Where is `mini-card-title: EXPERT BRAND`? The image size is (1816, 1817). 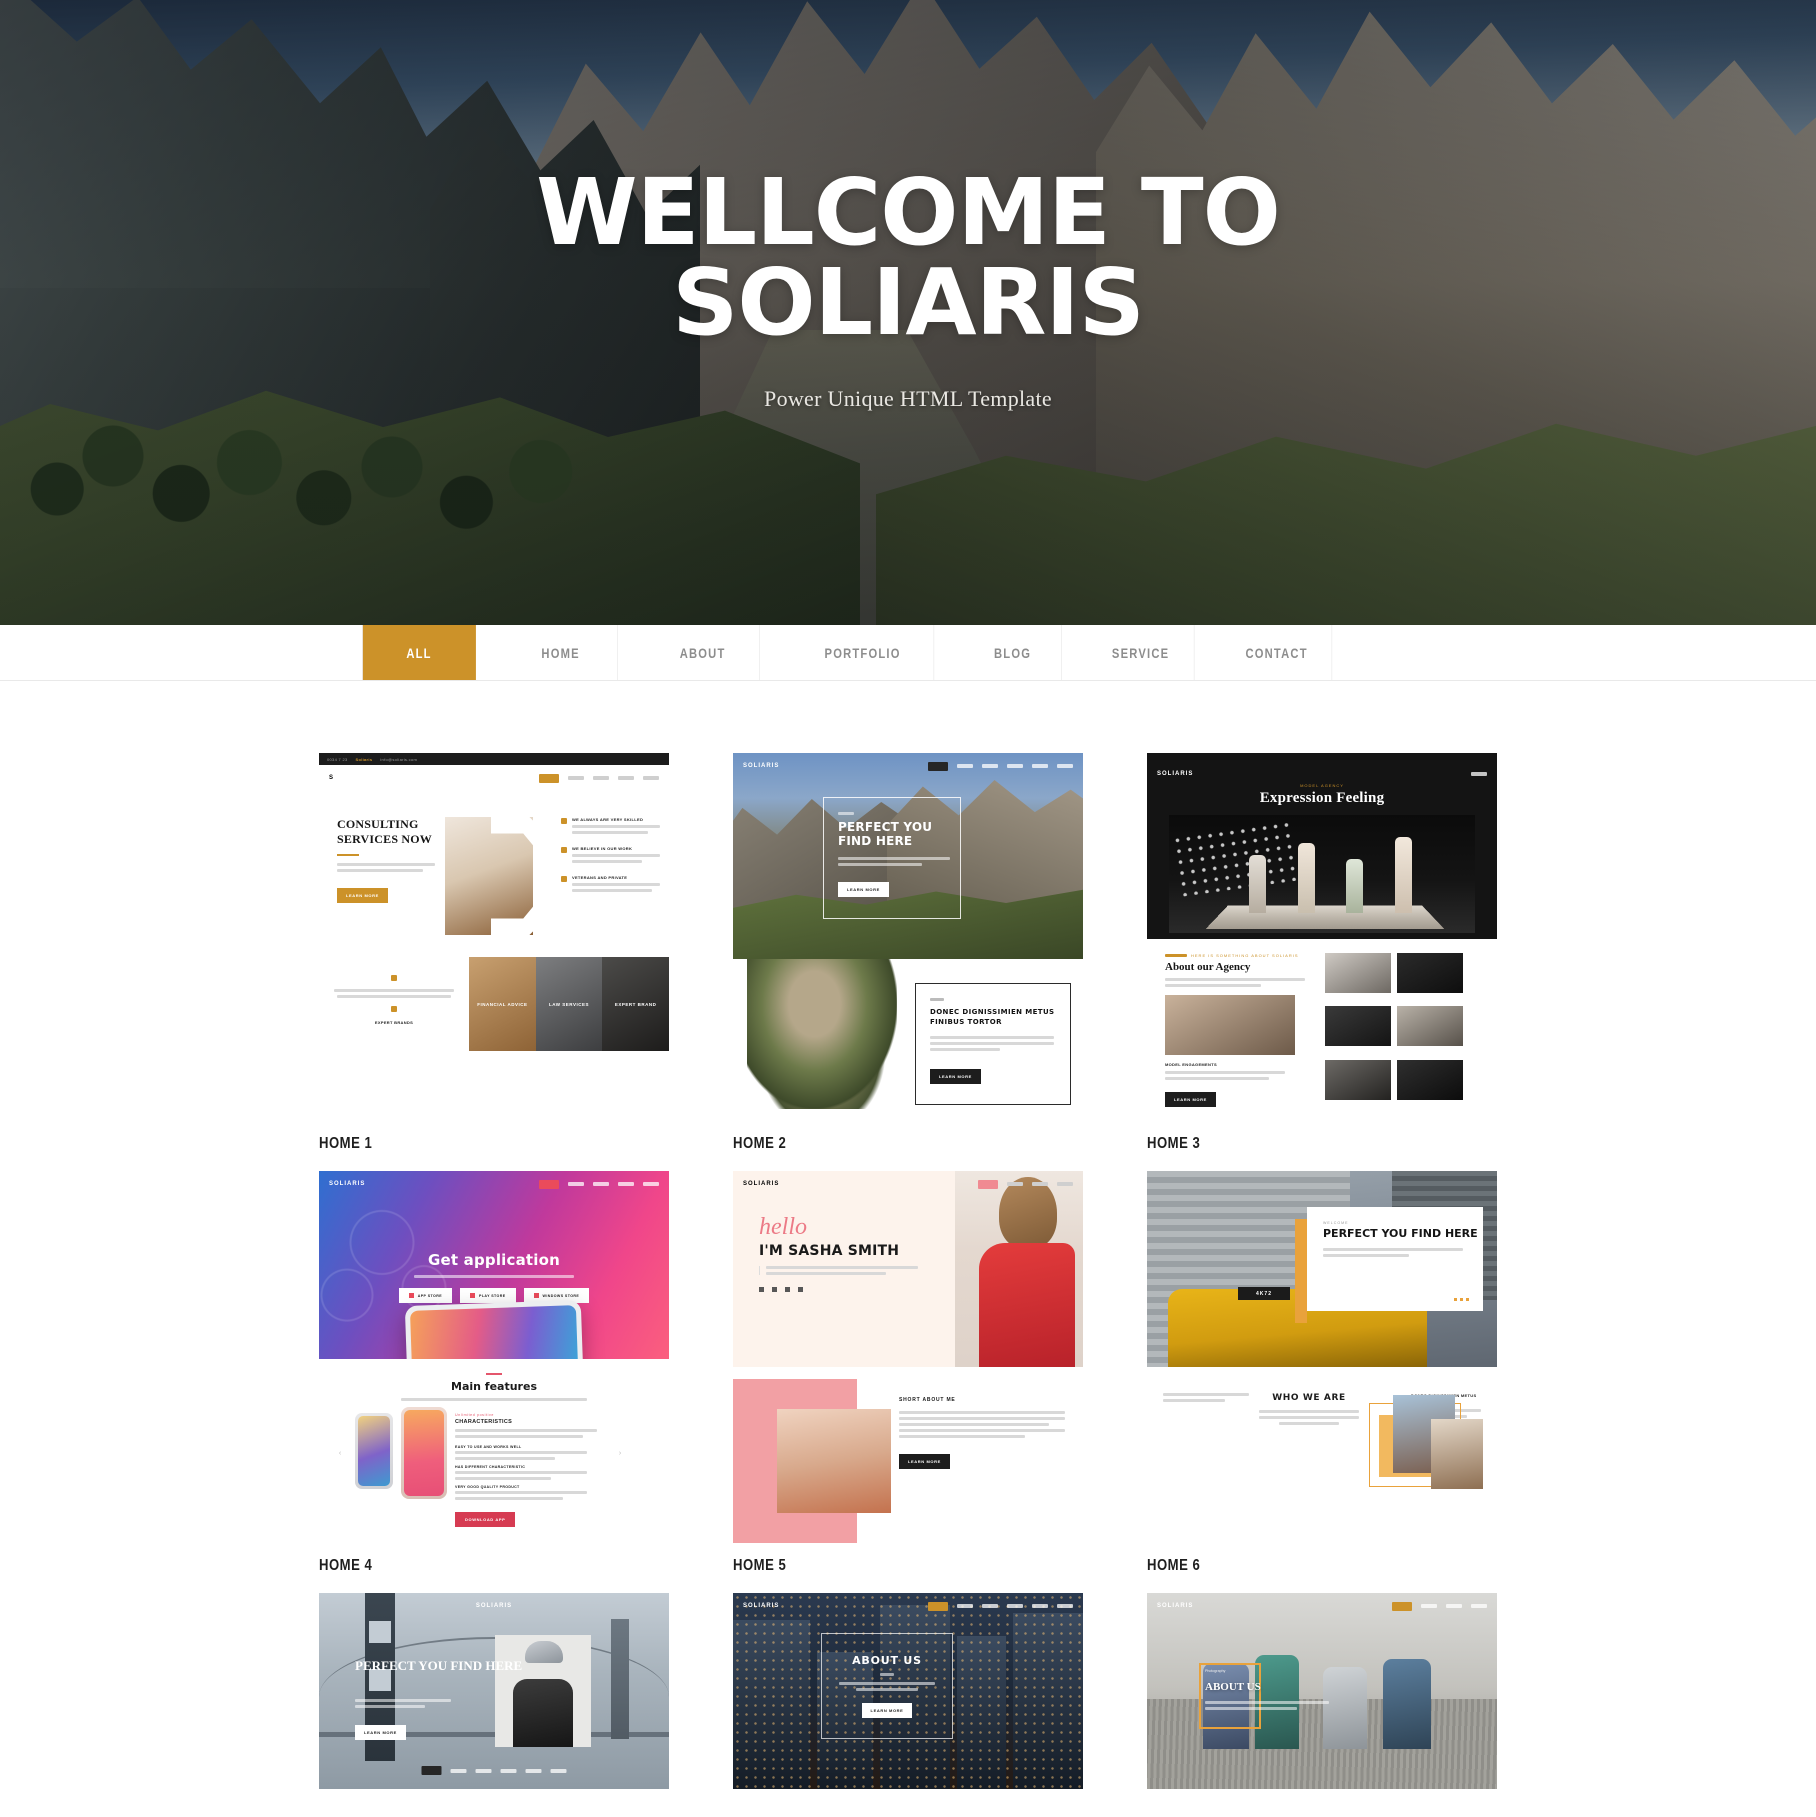 mini-card-title: EXPERT BRAND is located at coordinates (635, 1004).